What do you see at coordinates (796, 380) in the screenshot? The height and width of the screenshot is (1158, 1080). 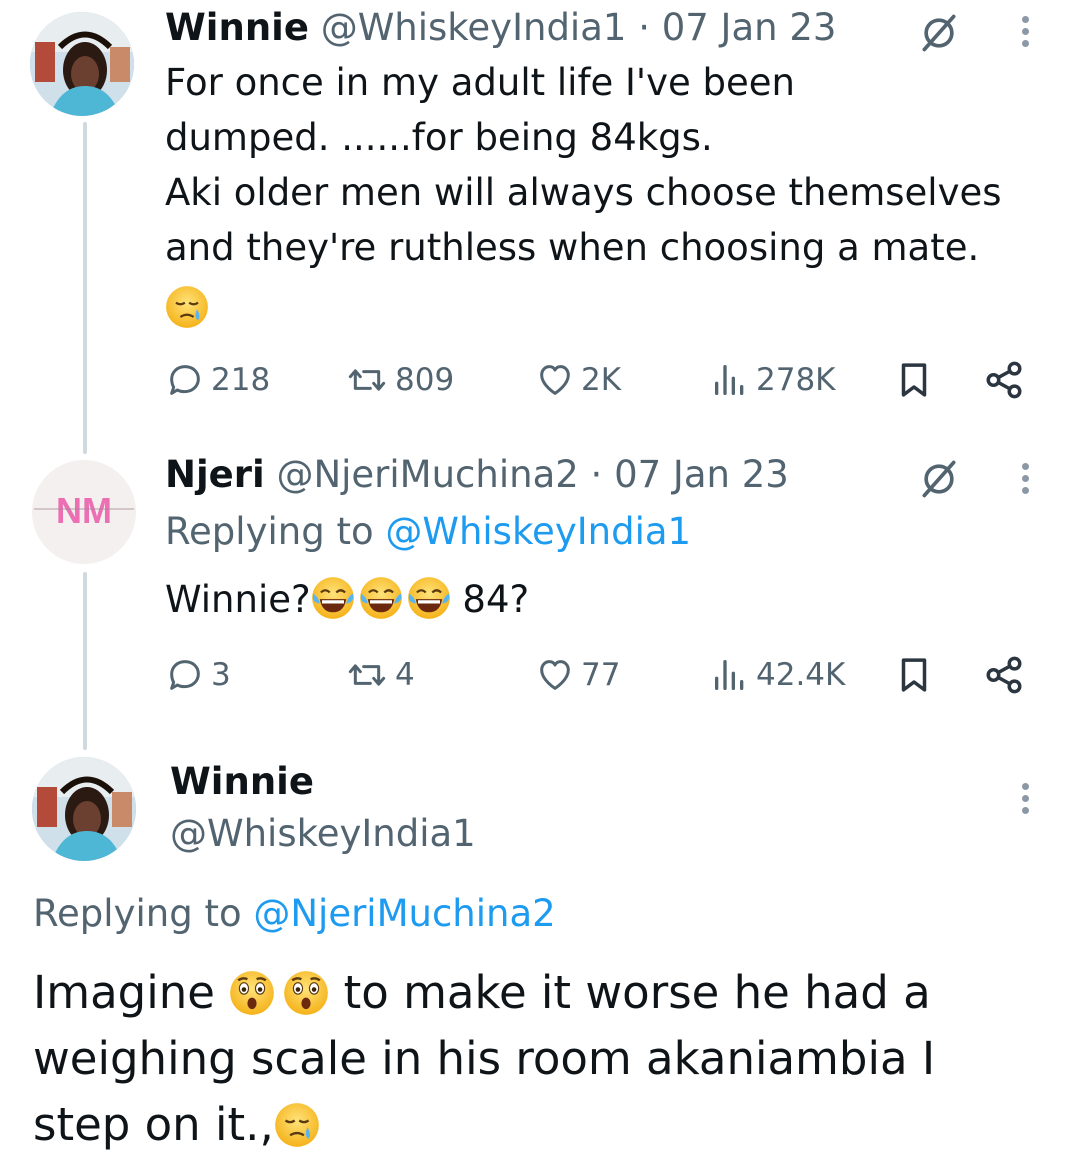 I see `views-count: 278K` at bounding box center [796, 380].